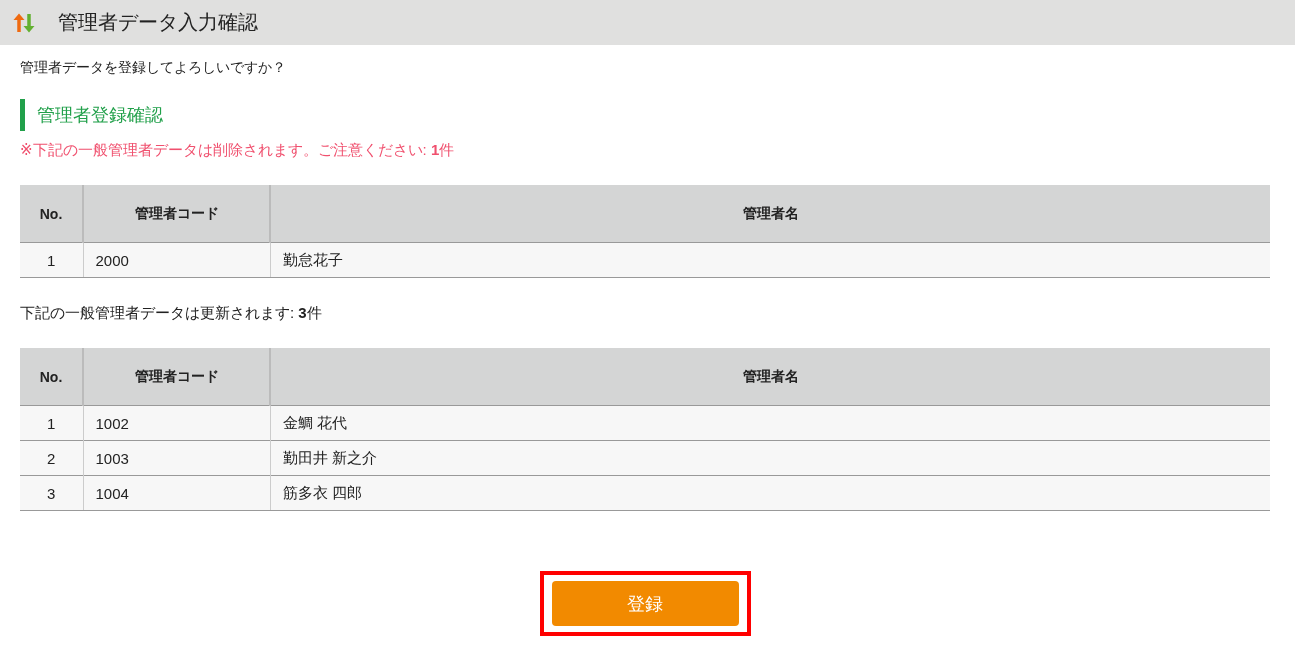 Image resolution: width=1295 pixels, height=658 pixels. Describe the element at coordinates (238, 150) in the screenshot. I see `delete-warning: ※下記の一般管理者データは削除されます。ご注意ください: 1件` at that location.